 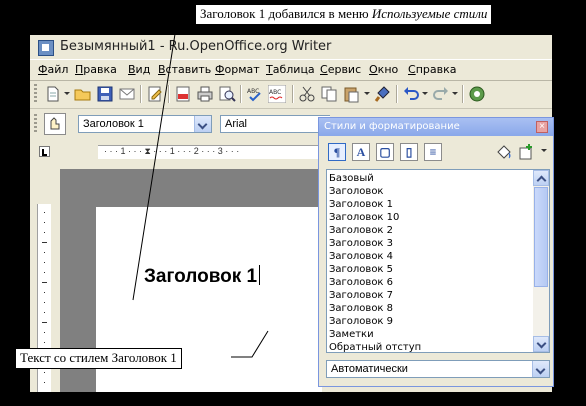 I want to click on page-styles-icon: ▯, so click(x=409, y=152).